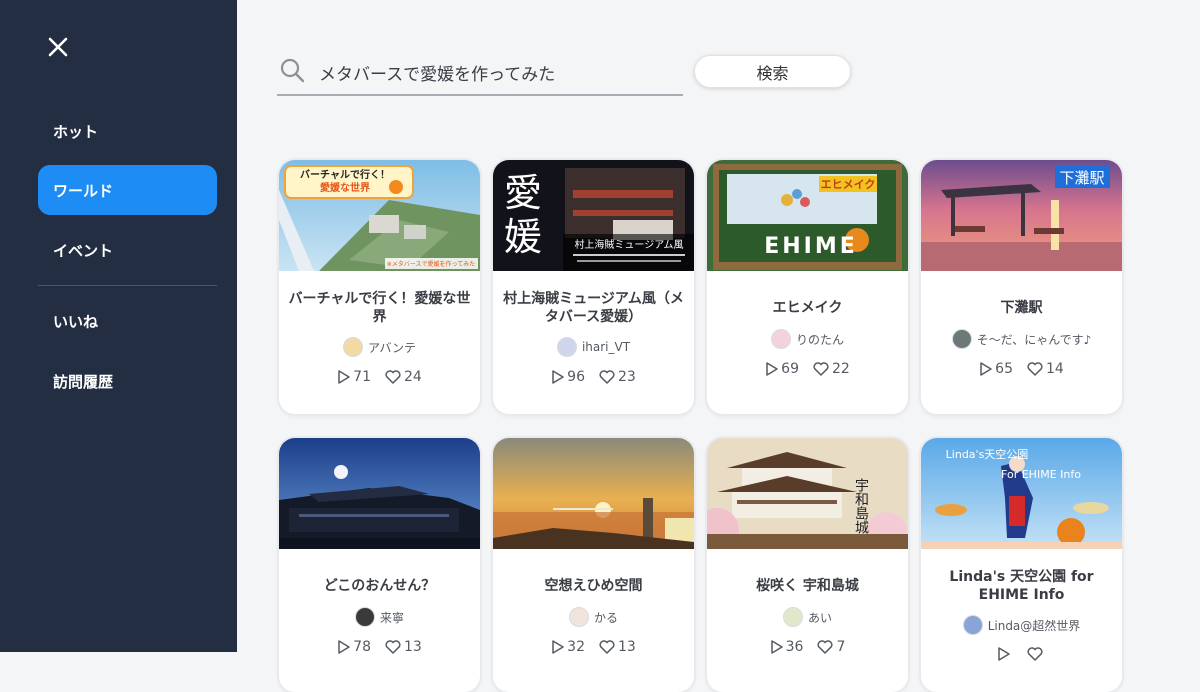 Image resolution: width=1200 pixels, height=692 pixels. Describe the element at coordinates (83, 381) in the screenshot. I see `sidebar-item-label: 訪問履歴` at that location.